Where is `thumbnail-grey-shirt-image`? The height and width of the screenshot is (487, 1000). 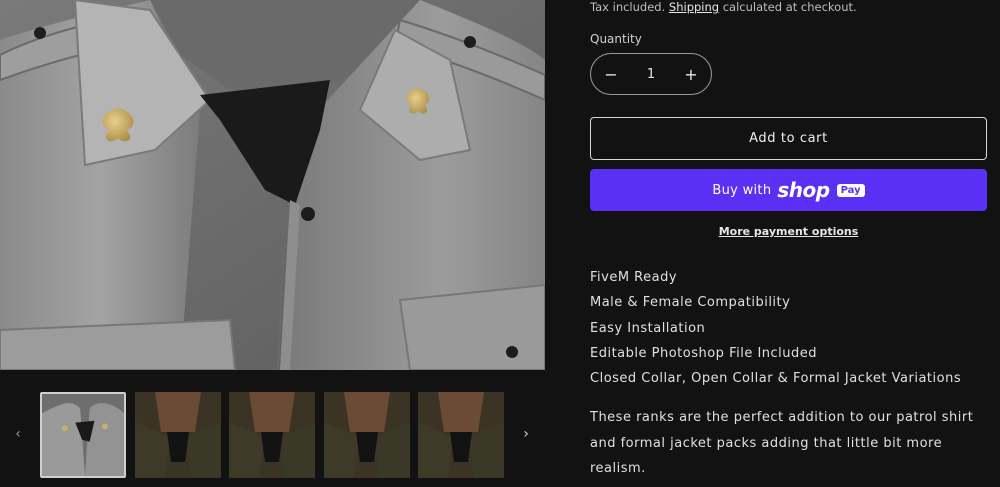 thumbnail-grey-shirt-image is located at coordinates (83, 435).